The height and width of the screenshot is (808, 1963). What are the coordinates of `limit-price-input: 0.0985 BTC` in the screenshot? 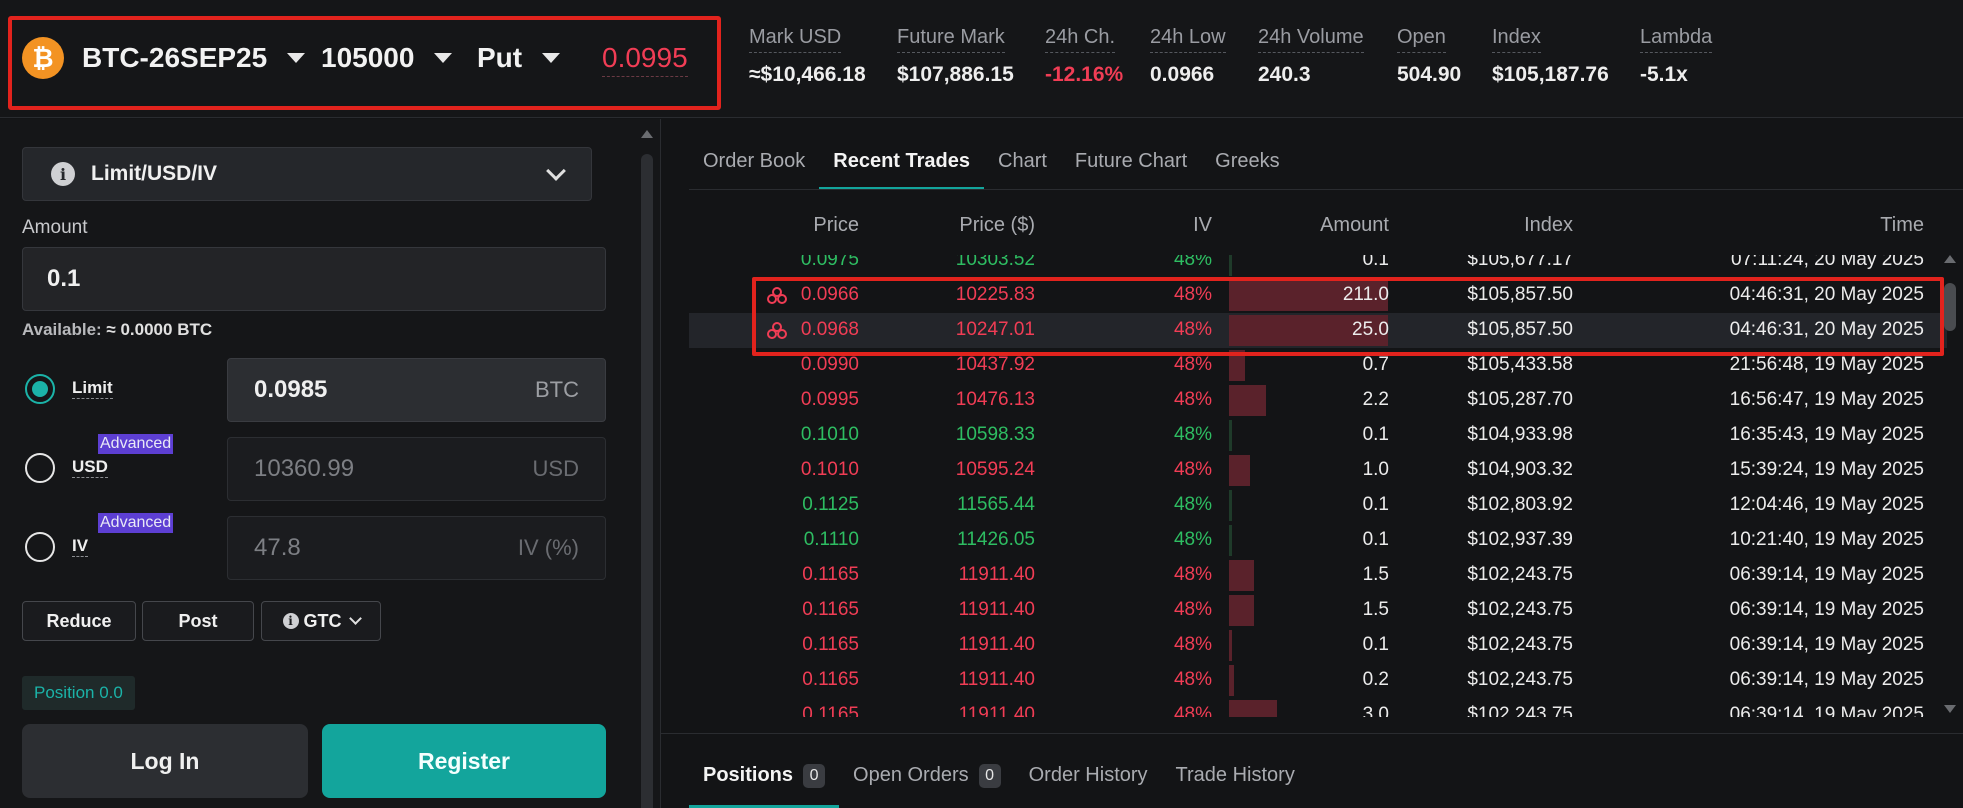 It's located at (416, 390).